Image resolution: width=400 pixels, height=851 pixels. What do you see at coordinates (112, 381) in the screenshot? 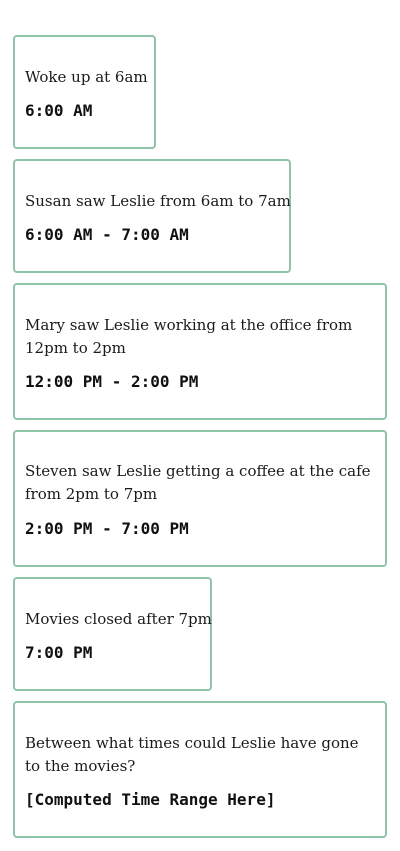
I see `event-time: 12:00 PM - 2:00 PM` at bounding box center [112, 381].